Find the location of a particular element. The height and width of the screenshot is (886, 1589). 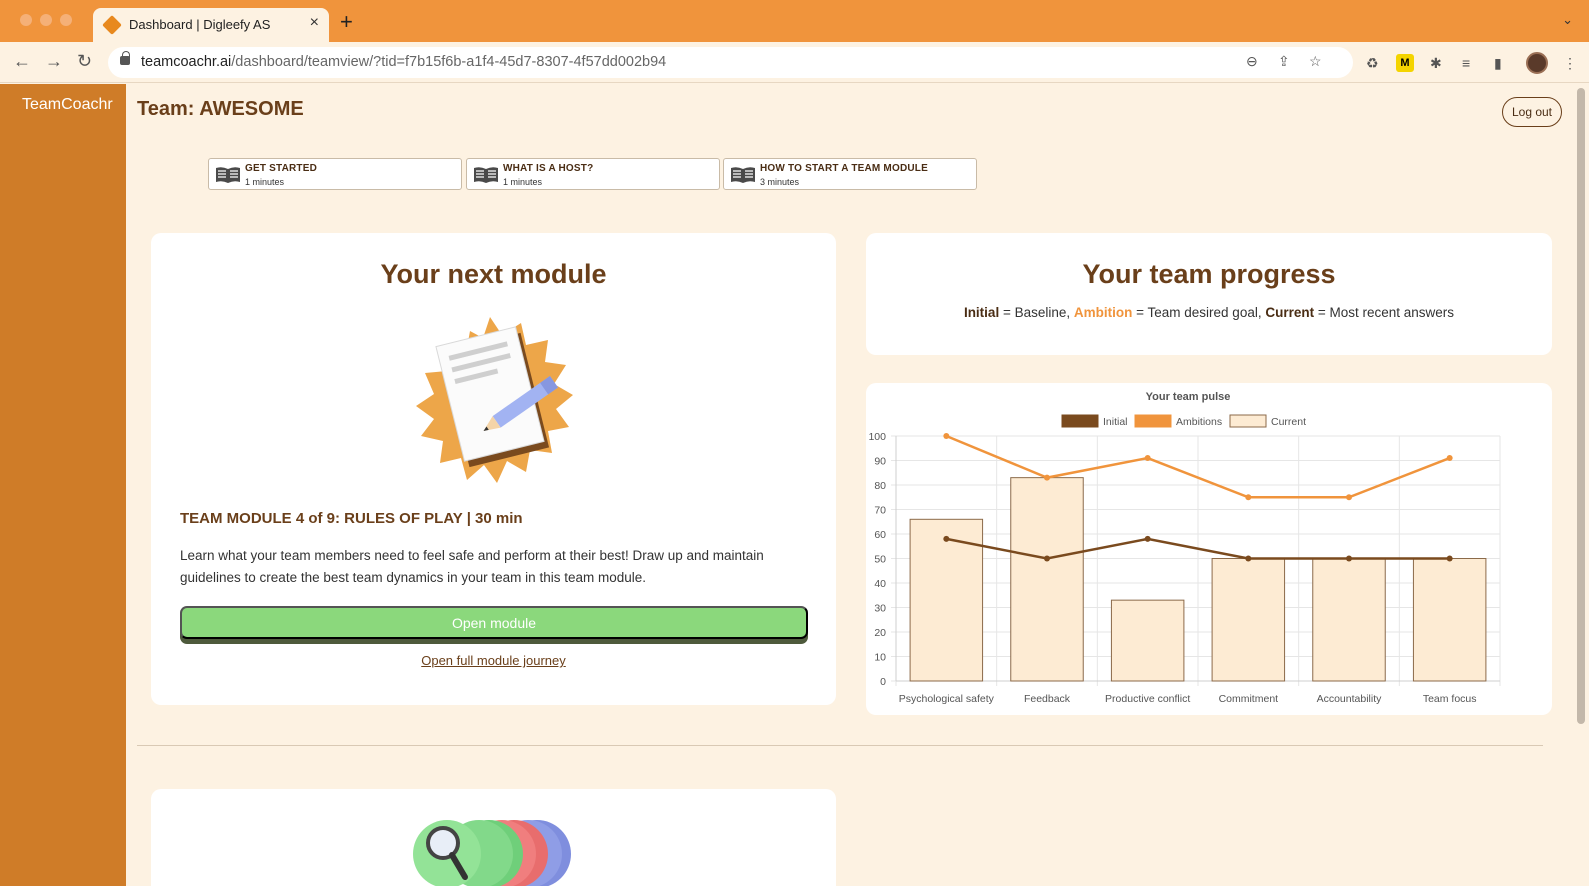

profile-avatar is located at coordinates (1537, 63).